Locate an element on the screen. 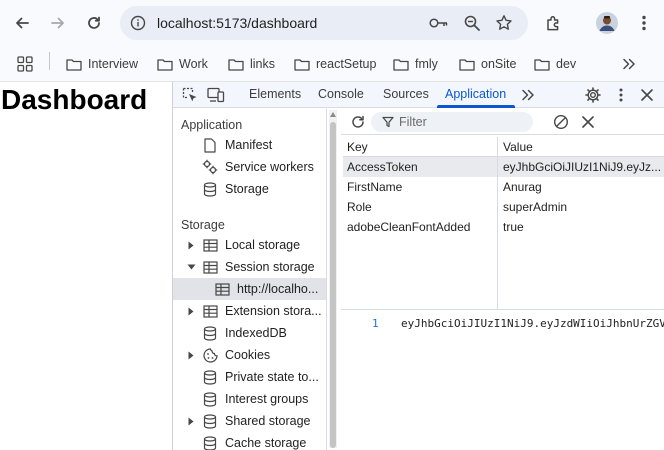 The image size is (664, 450). row-value: true is located at coordinates (583, 227).